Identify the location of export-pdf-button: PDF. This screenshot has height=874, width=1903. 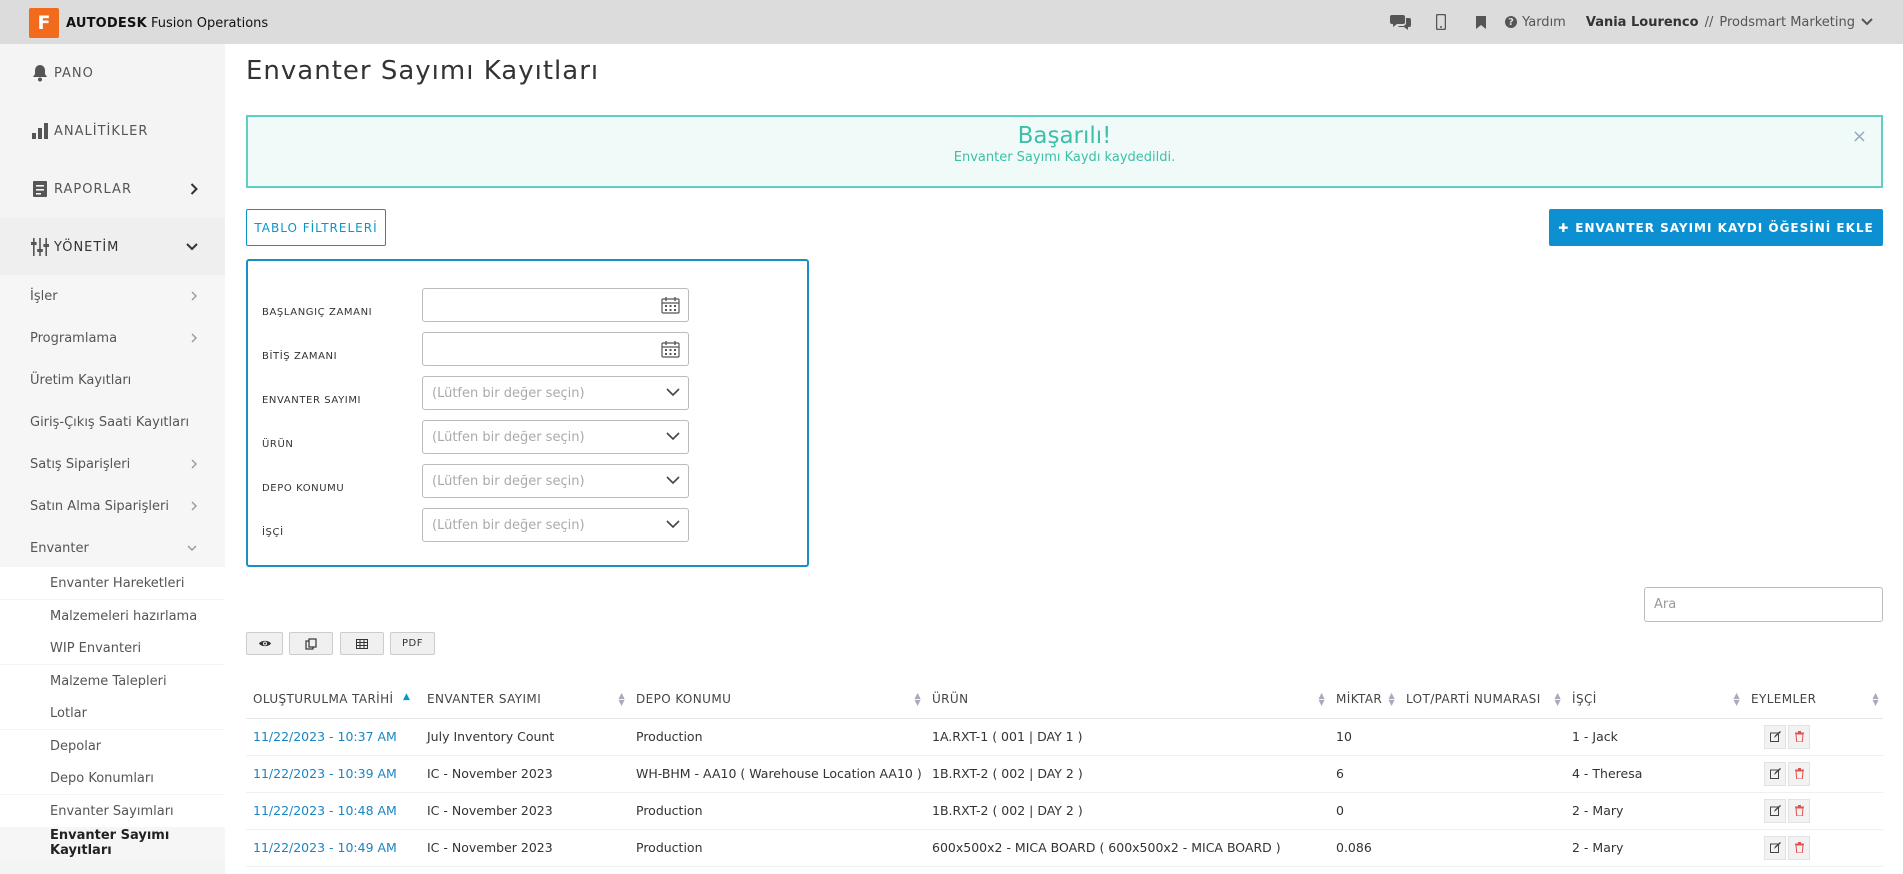
(412, 643).